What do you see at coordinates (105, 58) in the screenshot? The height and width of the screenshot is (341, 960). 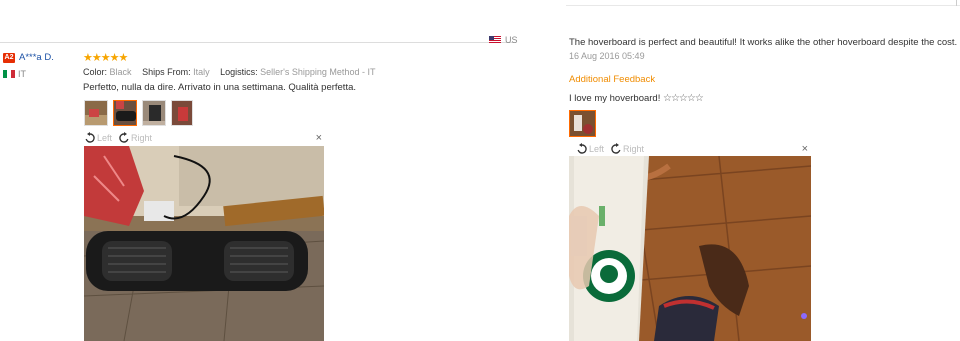 I see `rating-stars: ★★★★★` at bounding box center [105, 58].